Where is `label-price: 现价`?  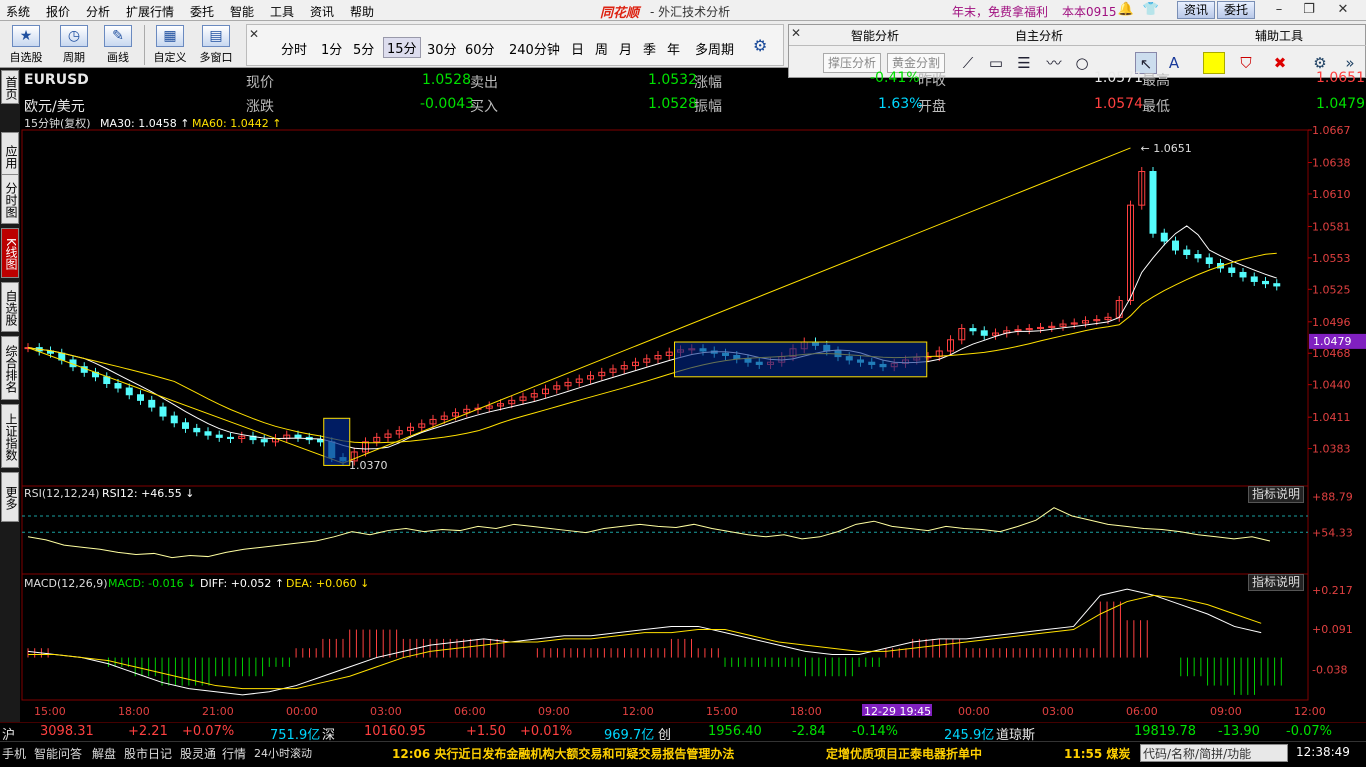 label-price: 现价 is located at coordinates (260, 83).